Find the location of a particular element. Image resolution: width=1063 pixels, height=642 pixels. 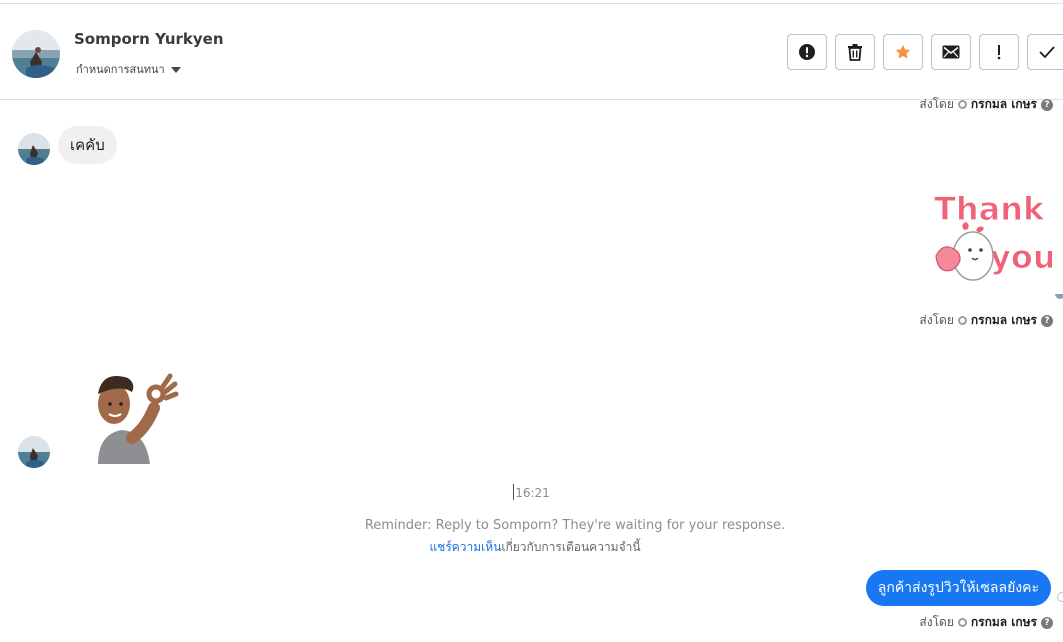

outgoing-message: ลูกค้าส่งรูปวิวให้เซลลยังคะ is located at coordinates (958, 588).